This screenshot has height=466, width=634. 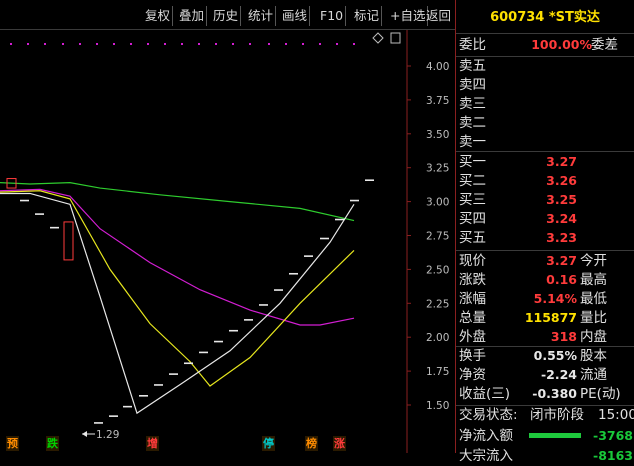 I want to click on low-price-label: 1.29, so click(x=107, y=435).